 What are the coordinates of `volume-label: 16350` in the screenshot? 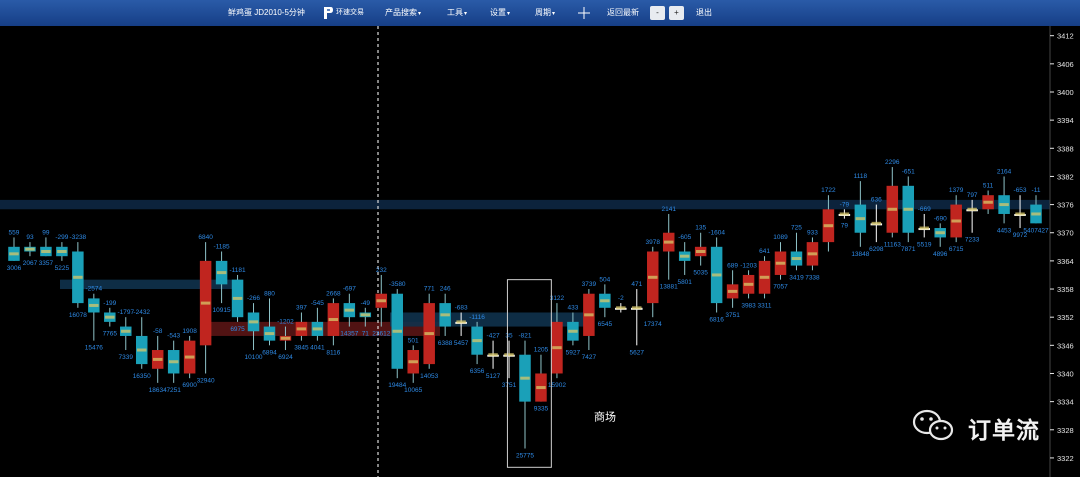 It's located at (142, 376).